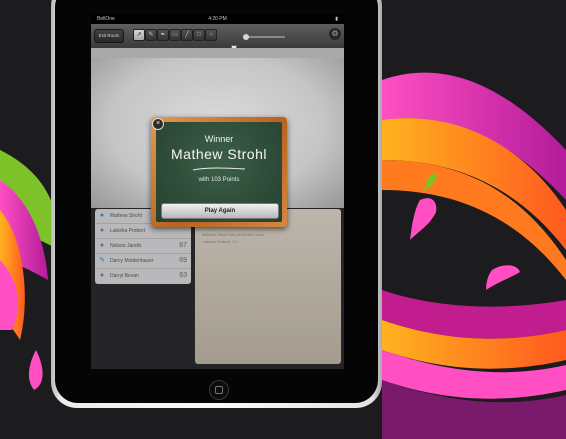 This screenshot has width=566, height=439. I want to click on pencil-tool-icon: ✎, so click(151, 35).